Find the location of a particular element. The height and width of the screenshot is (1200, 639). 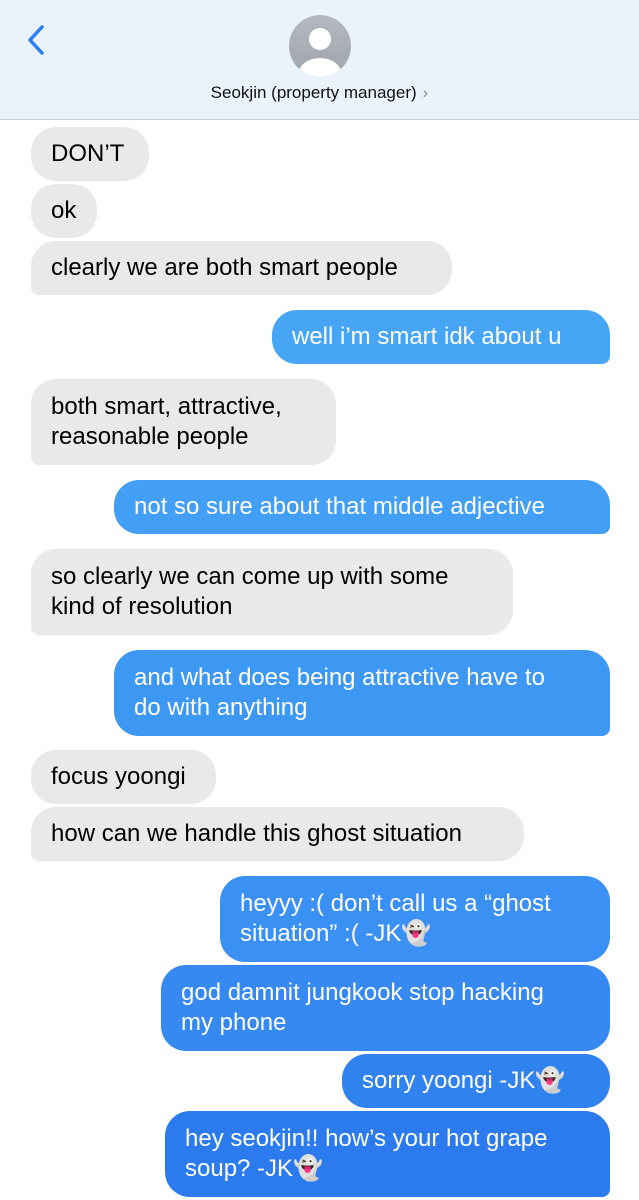

message-bubble-received: how can we handle this ghost situation is located at coordinates (277, 834).